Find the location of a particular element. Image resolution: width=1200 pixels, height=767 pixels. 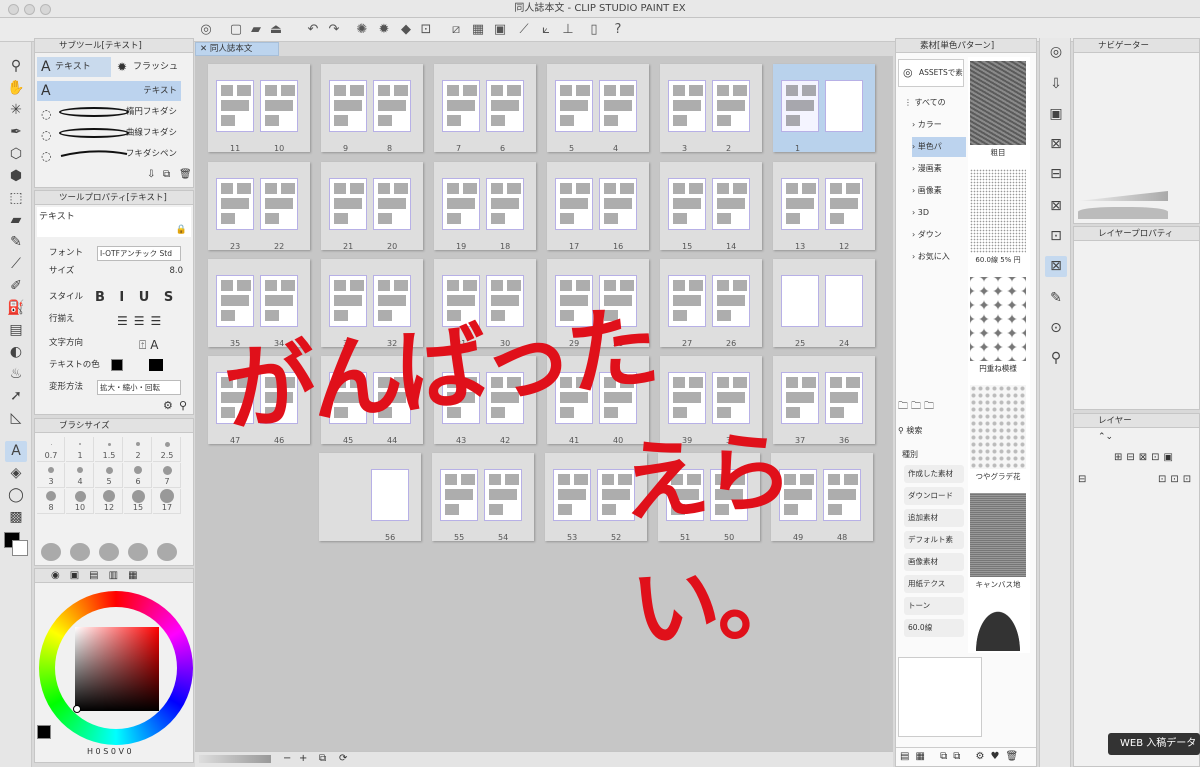

close-tab-icon: ✕ is located at coordinates (203, 49).